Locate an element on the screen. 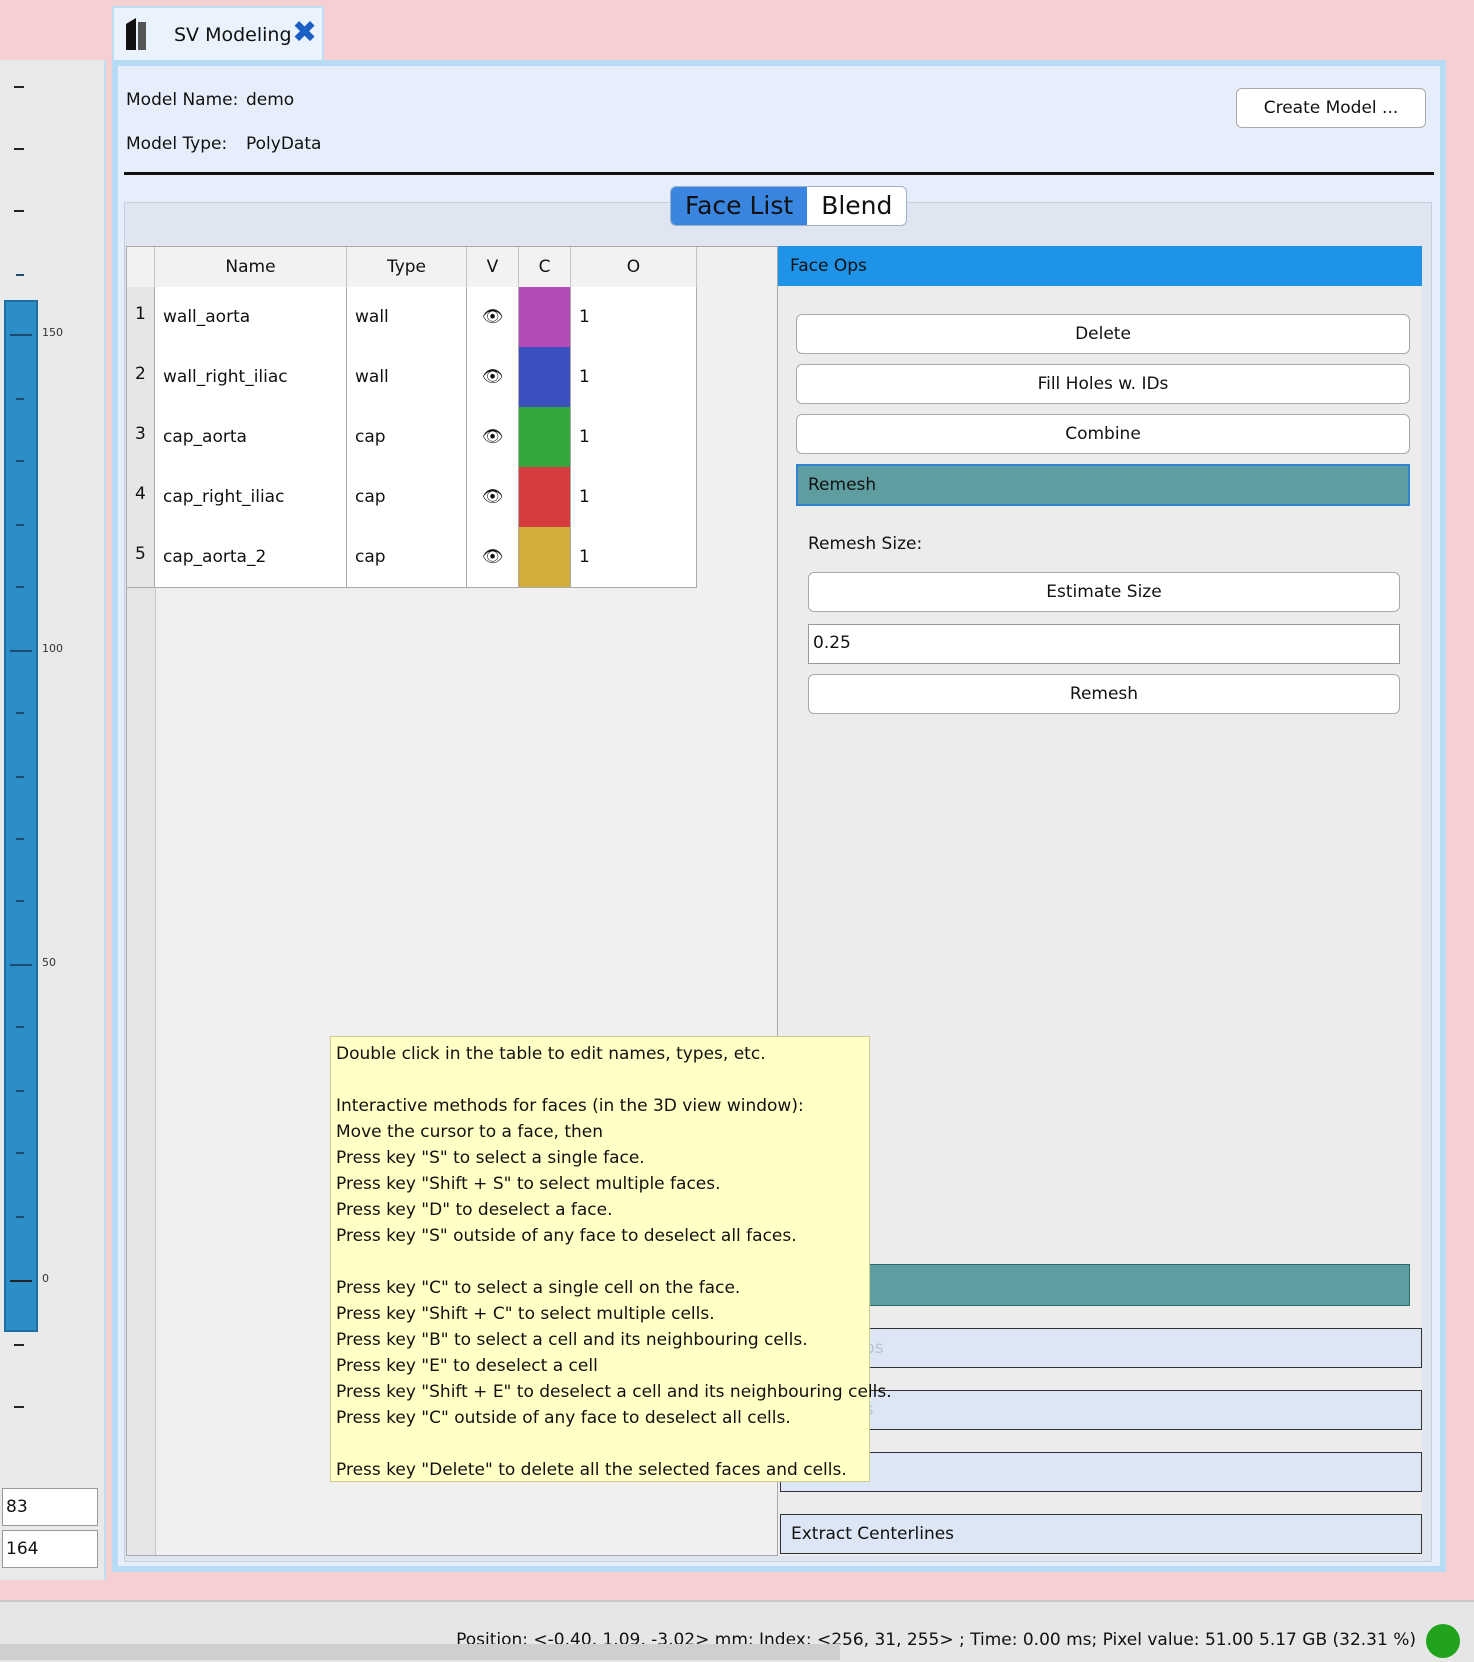 This screenshot has width=1474, height=1662. row-number: 5 is located at coordinates (141, 557).